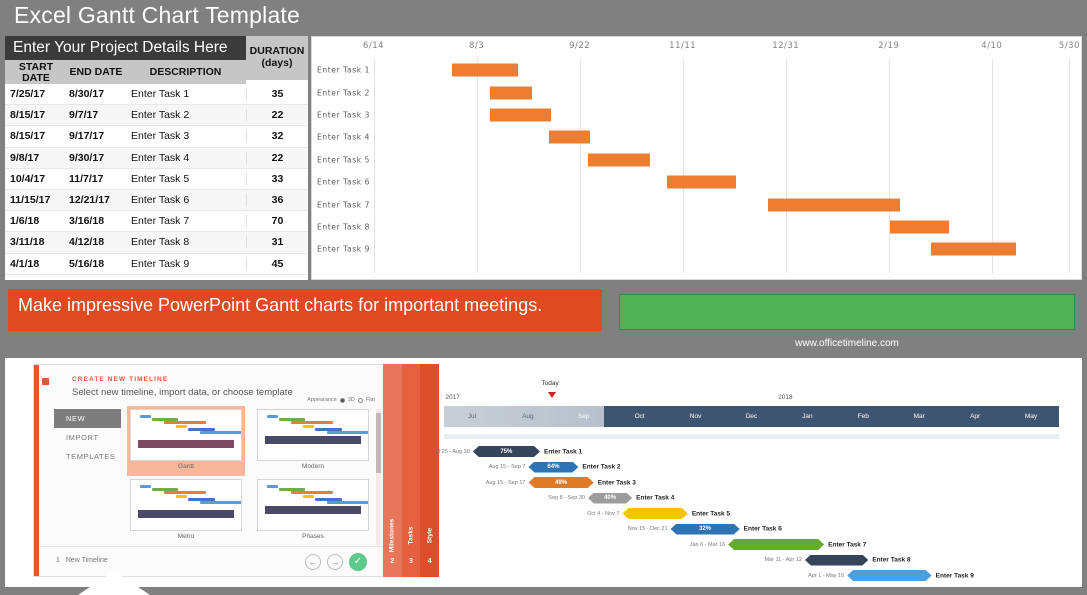 The image size is (1087, 595). Describe the element at coordinates (505, 482) in the screenshot. I see `task-date-range: Aug 15 - Sep 17` at that location.